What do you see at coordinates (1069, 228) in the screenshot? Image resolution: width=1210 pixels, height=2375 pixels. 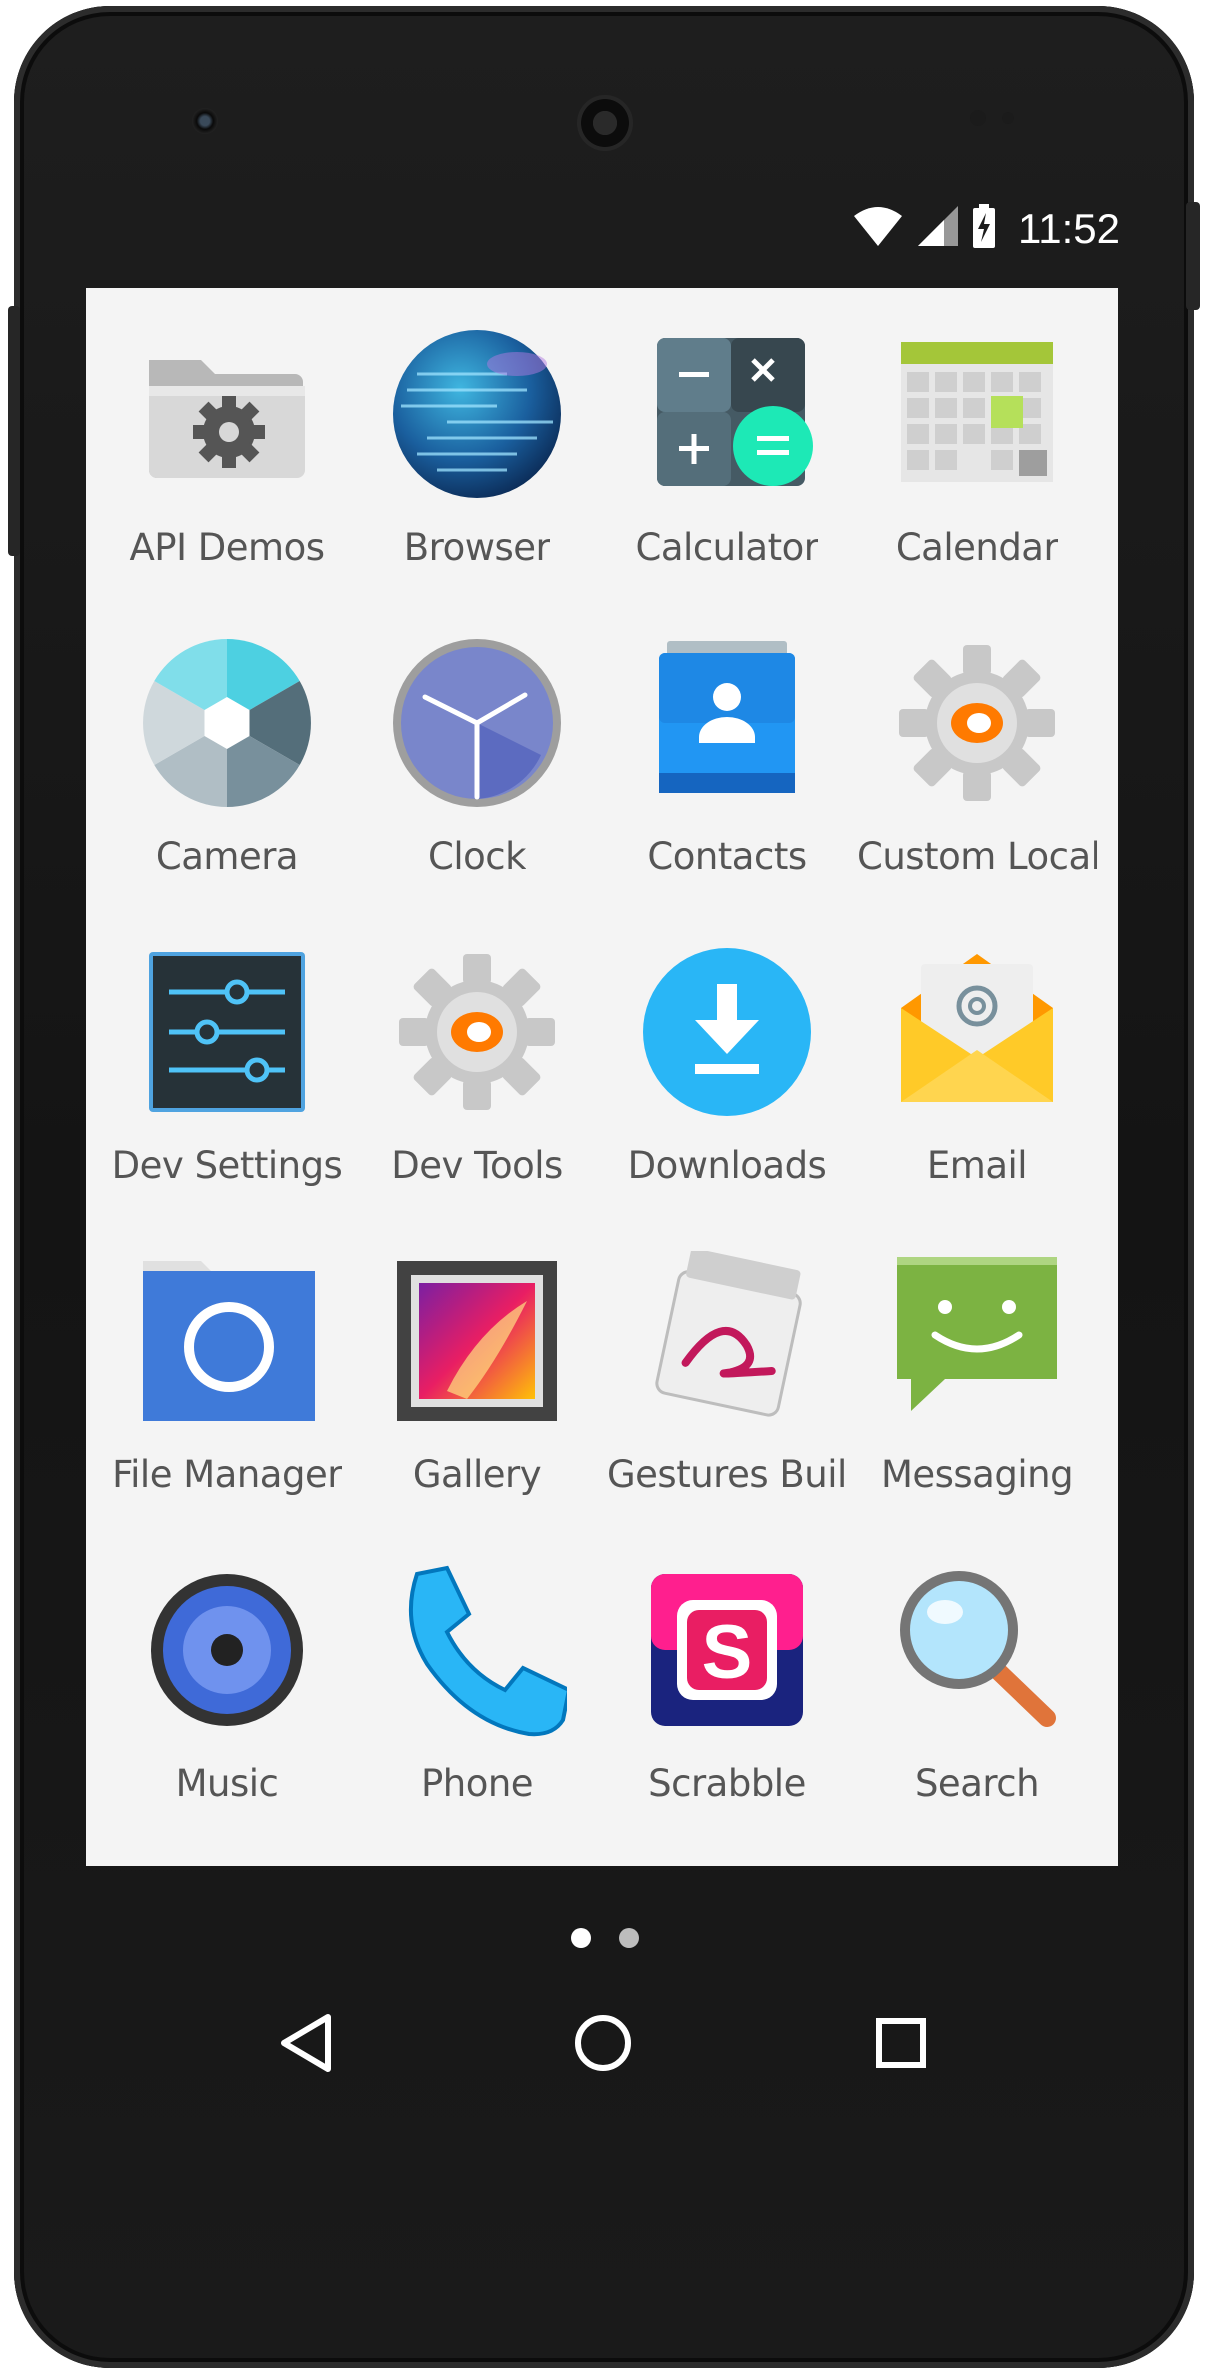 I see `status-time: 11:52` at bounding box center [1069, 228].